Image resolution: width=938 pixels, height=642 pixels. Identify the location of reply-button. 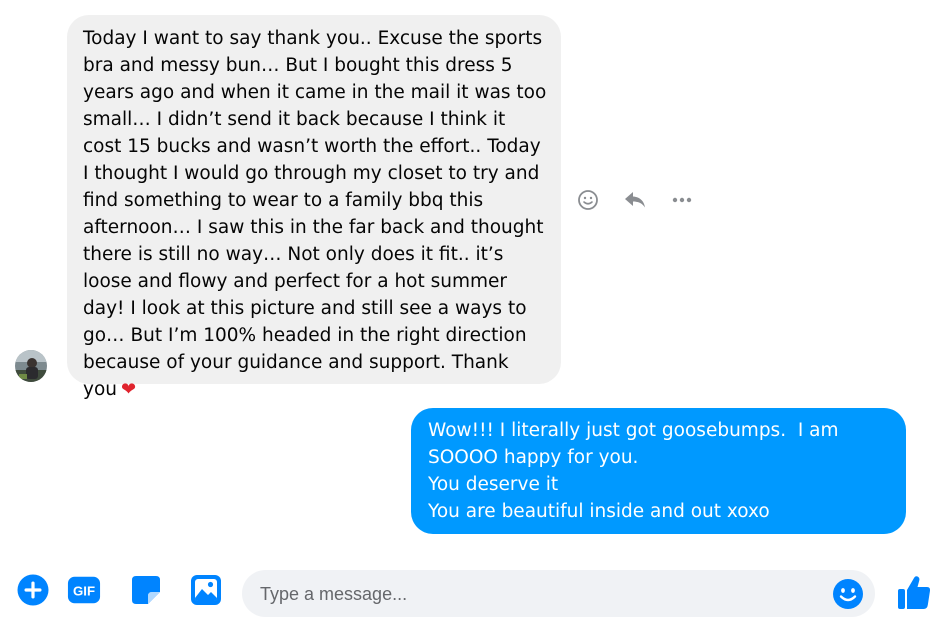
(635, 200).